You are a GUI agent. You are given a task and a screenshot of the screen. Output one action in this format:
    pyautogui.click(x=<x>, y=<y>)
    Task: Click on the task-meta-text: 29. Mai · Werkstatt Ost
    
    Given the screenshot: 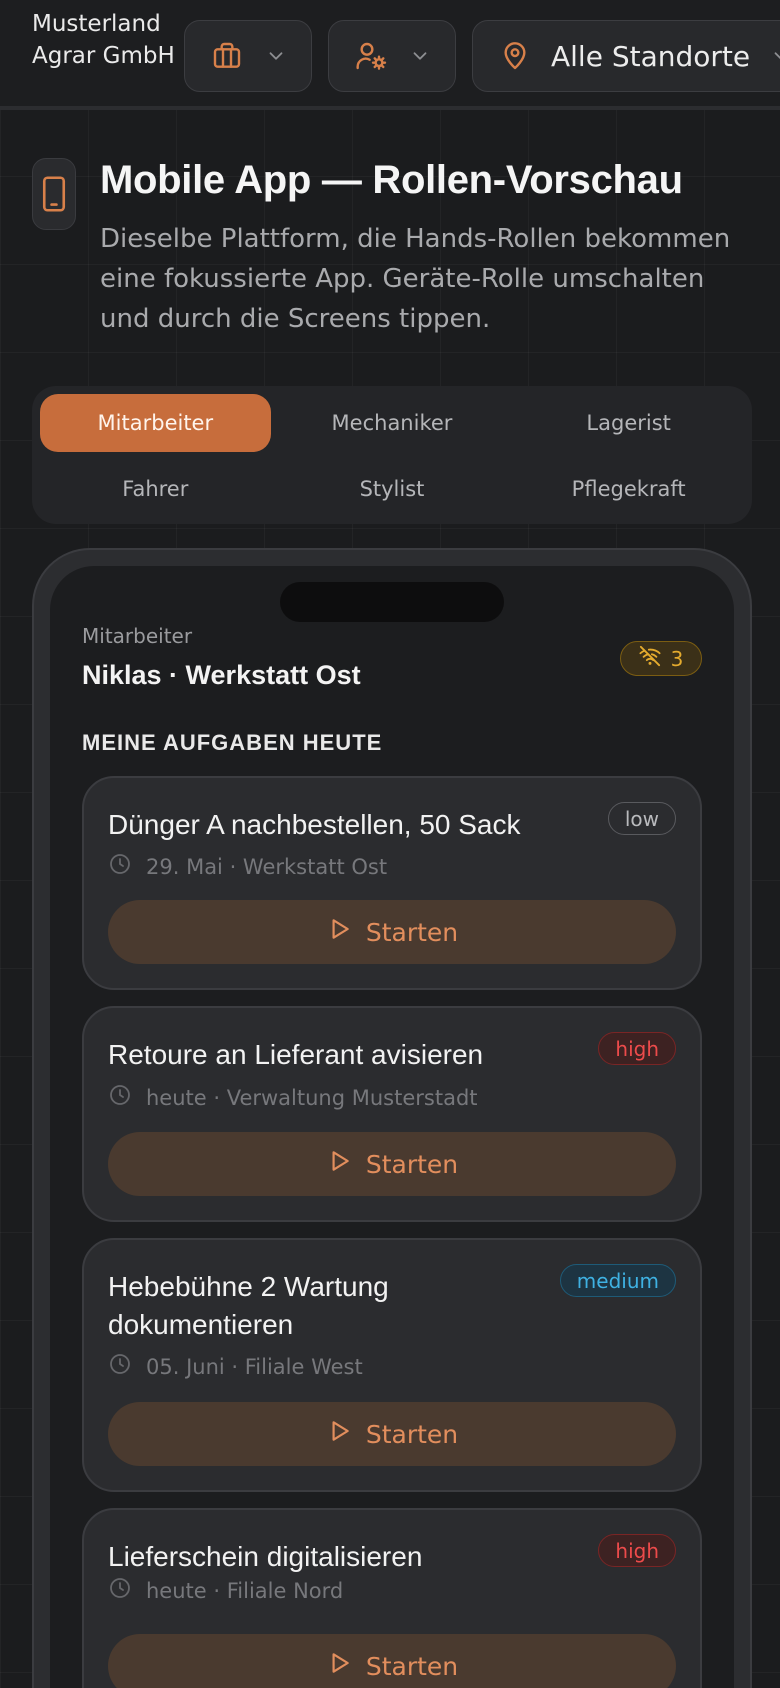 What is the action you would take?
    pyautogui.click(x=267, y=866)
    